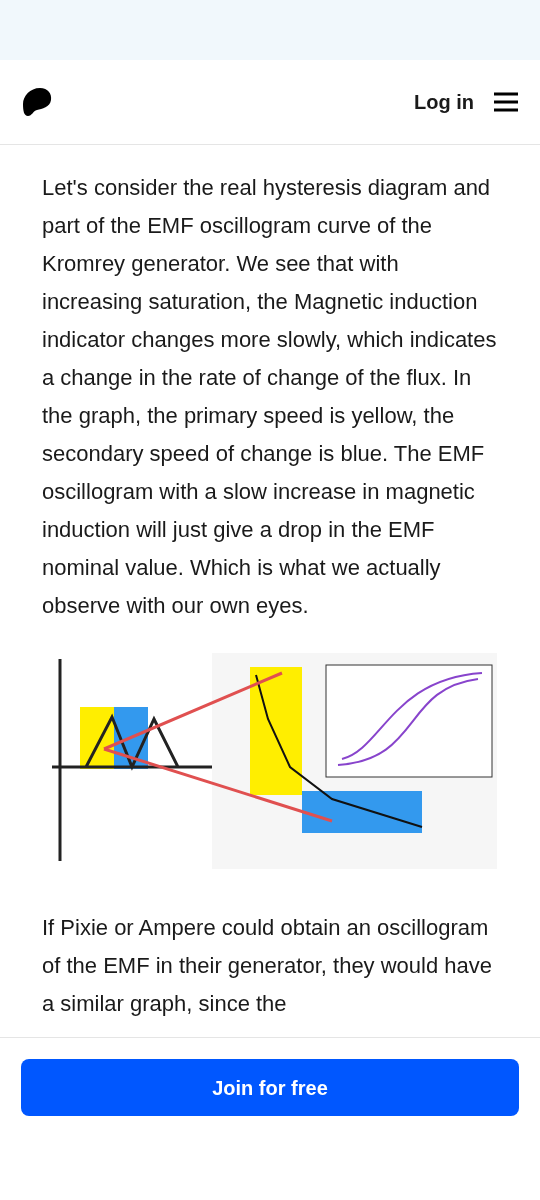 This screenshot has height=1200, width=540. I want to click on logo-icon, so click(37, 102).